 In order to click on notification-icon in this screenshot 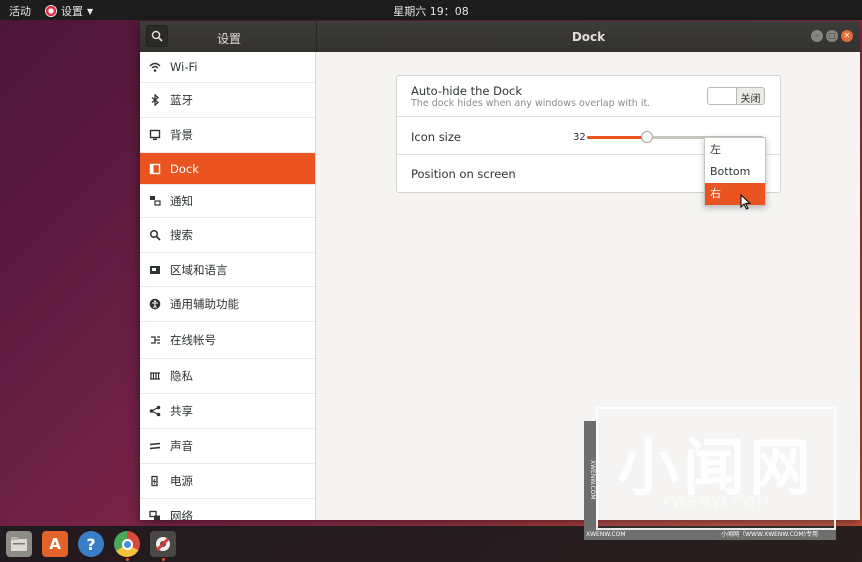, I will do `click(155, 201)`.